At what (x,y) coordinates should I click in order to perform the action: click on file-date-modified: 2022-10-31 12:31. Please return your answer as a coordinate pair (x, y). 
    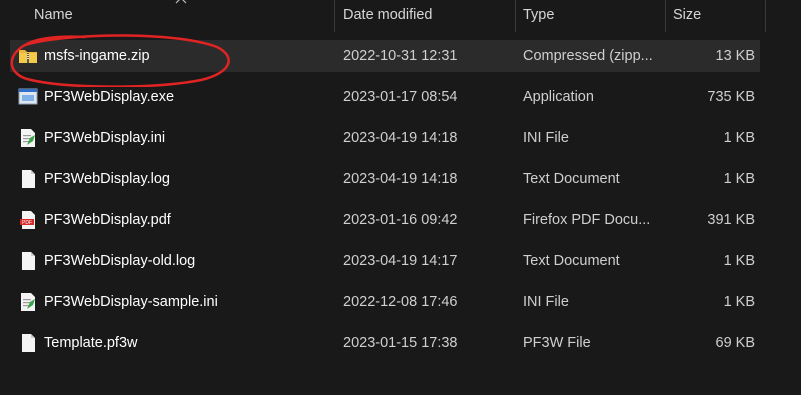
    Looking at the image, I should click on (400, 56).